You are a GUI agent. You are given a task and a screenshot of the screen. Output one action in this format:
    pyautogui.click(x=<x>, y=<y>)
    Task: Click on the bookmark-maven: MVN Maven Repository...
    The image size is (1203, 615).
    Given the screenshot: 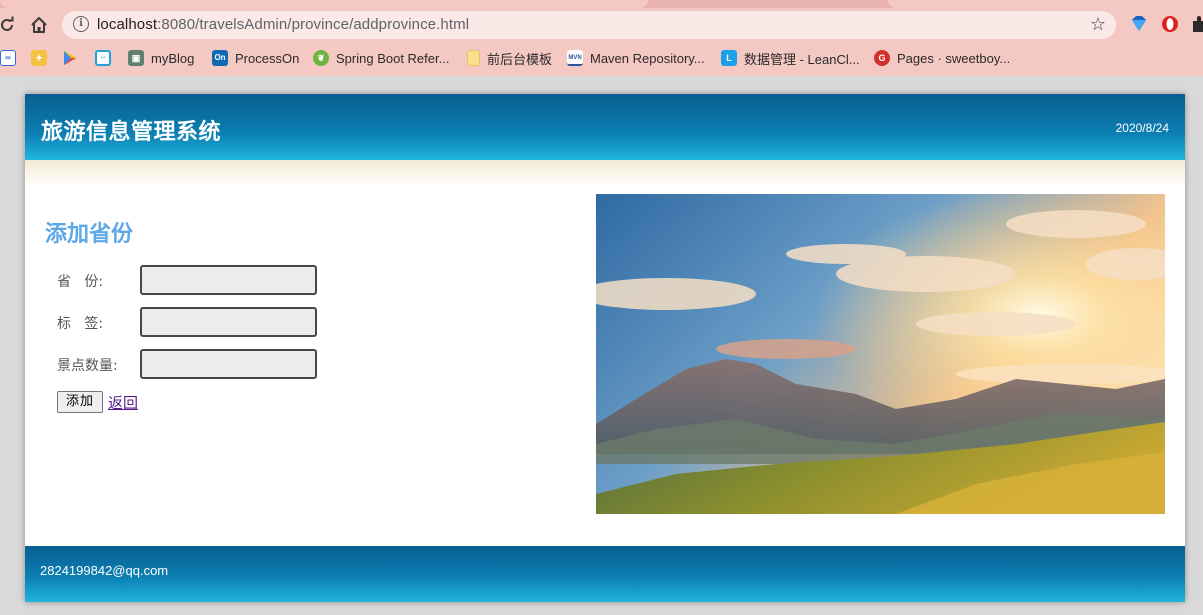 What is the action you would take?
    pyautogui.click(x=636, y=58)
    